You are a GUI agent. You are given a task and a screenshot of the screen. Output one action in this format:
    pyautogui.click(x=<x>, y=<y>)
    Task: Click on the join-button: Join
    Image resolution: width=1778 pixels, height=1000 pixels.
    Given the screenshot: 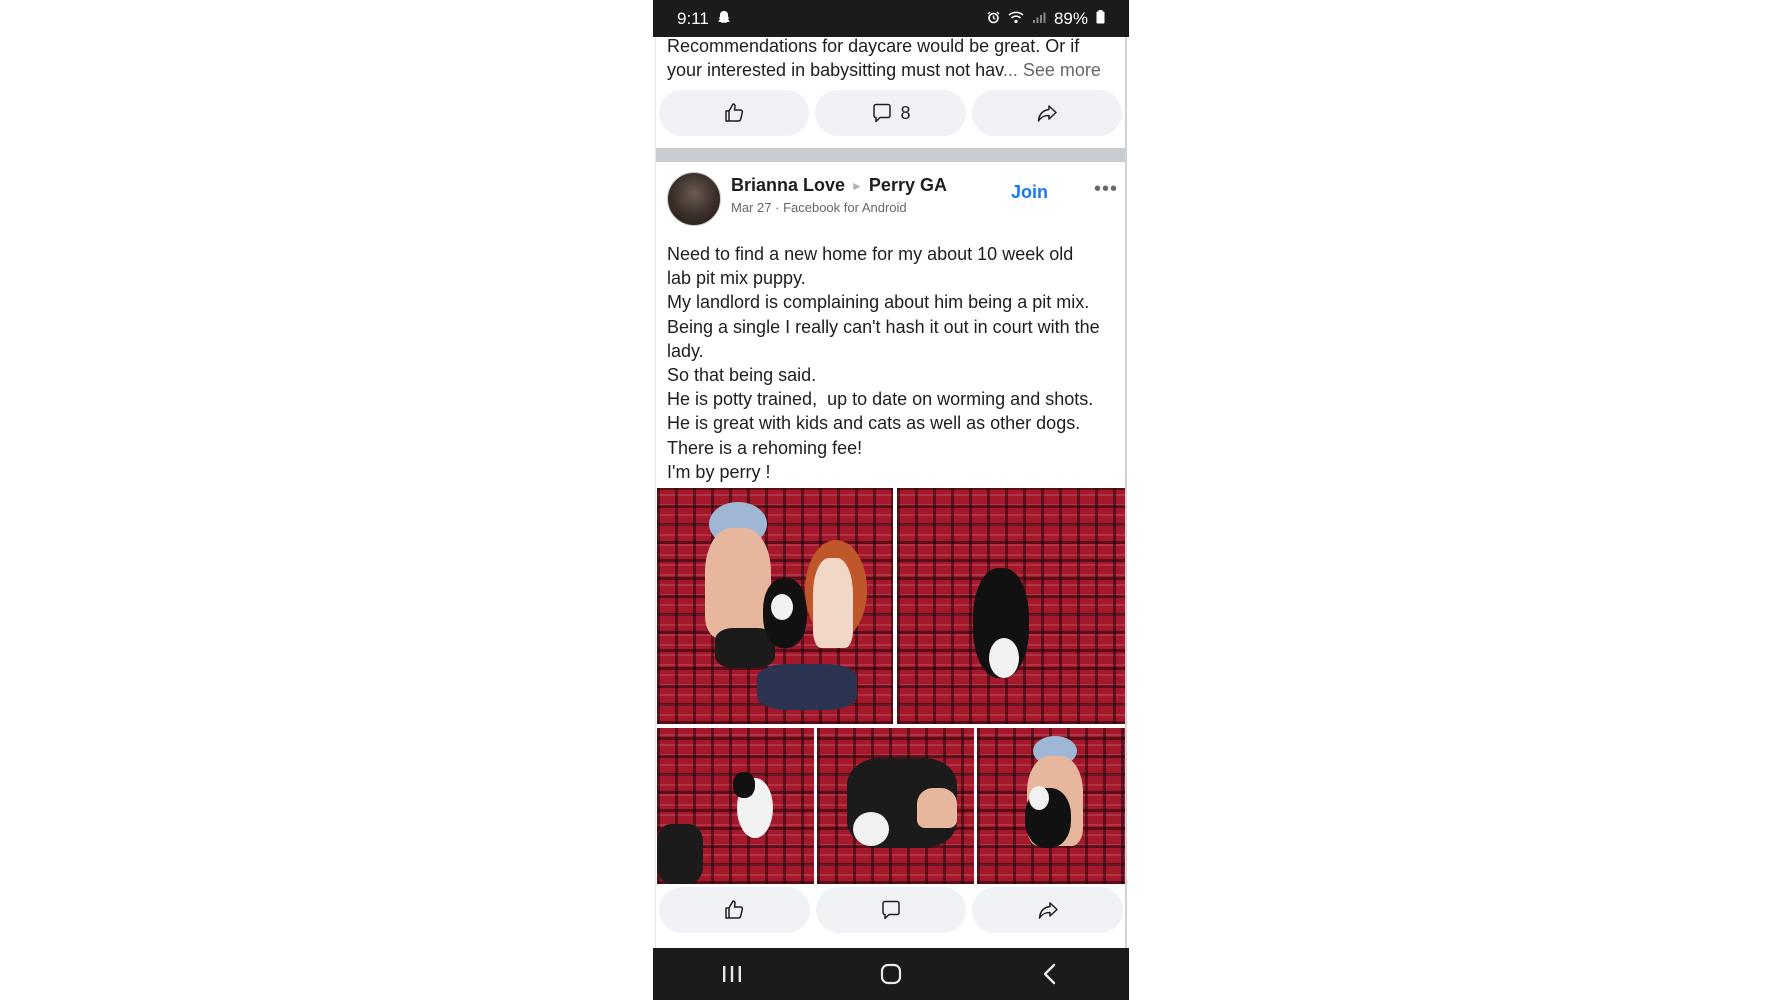 What is the action you would take?
    pyautogui.click(x=1029, y=192)
    